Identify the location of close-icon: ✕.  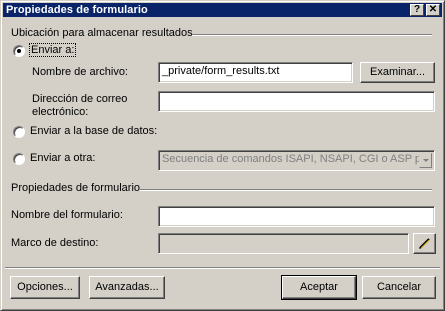
(433, 9).